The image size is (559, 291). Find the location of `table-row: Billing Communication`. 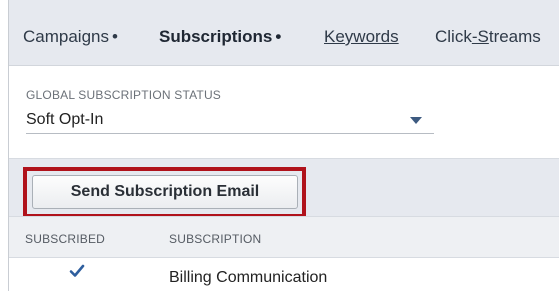

table-row: Billing Communication is located at coordinates (284, 274).